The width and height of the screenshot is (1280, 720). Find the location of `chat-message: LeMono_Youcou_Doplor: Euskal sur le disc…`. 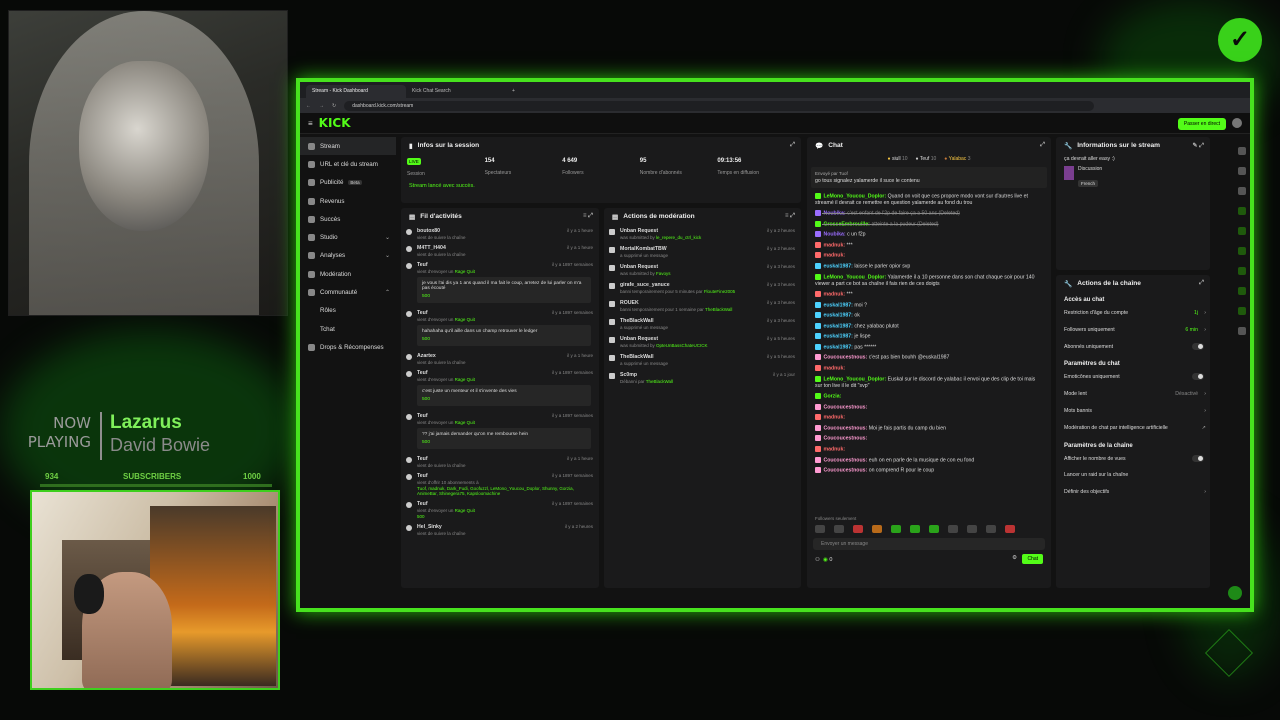

chat-message: LeMono_Youcou_Doplor: Euskal sur le disc… is located at coordinates (929, 383).